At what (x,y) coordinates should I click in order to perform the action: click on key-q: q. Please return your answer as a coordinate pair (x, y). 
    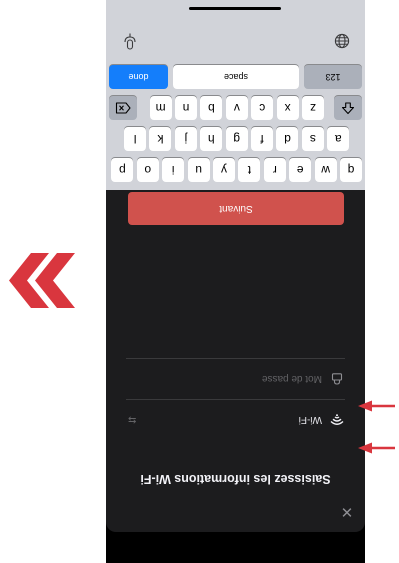
    Looking at the image, I should click on (351, 170).